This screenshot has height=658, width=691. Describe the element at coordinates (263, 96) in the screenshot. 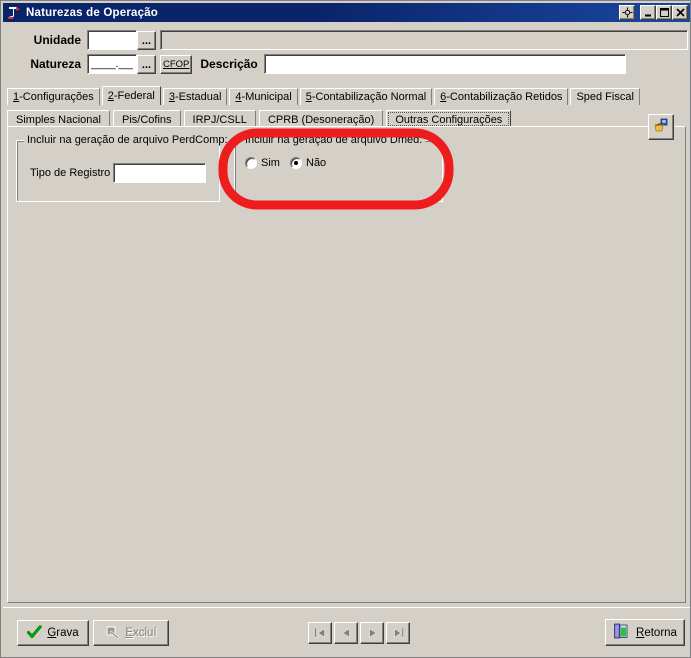

I see `tab-municipal: 4 -Municipal` at that location.